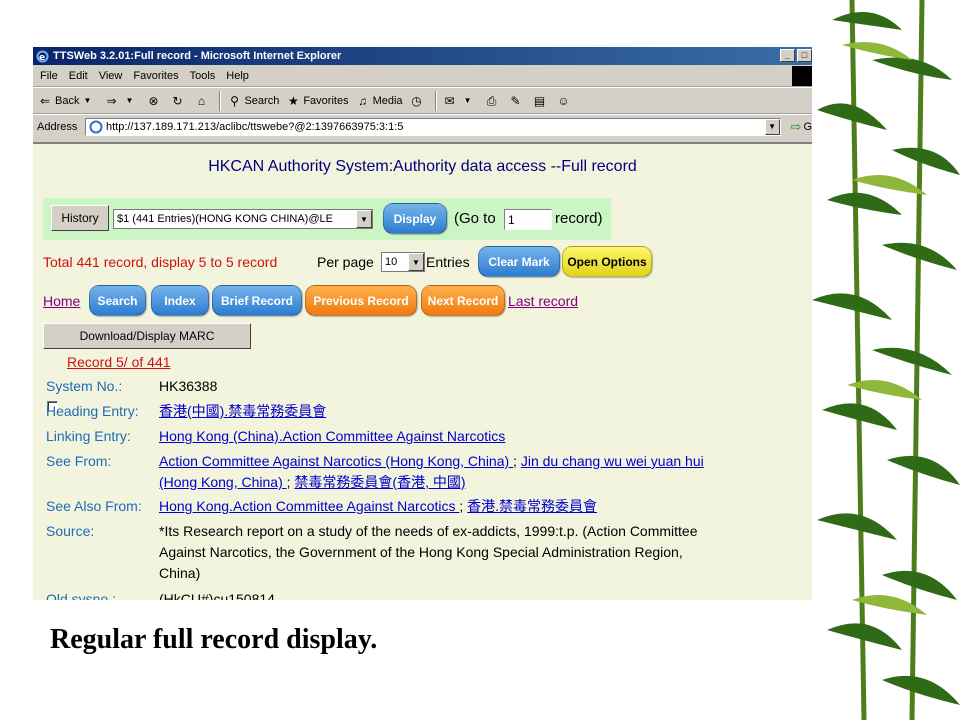 The width and height of the screenshot is (960, 720). Describe the element at coordinates (80, 218) in the screenshot. I see `history-button: History` at that location.